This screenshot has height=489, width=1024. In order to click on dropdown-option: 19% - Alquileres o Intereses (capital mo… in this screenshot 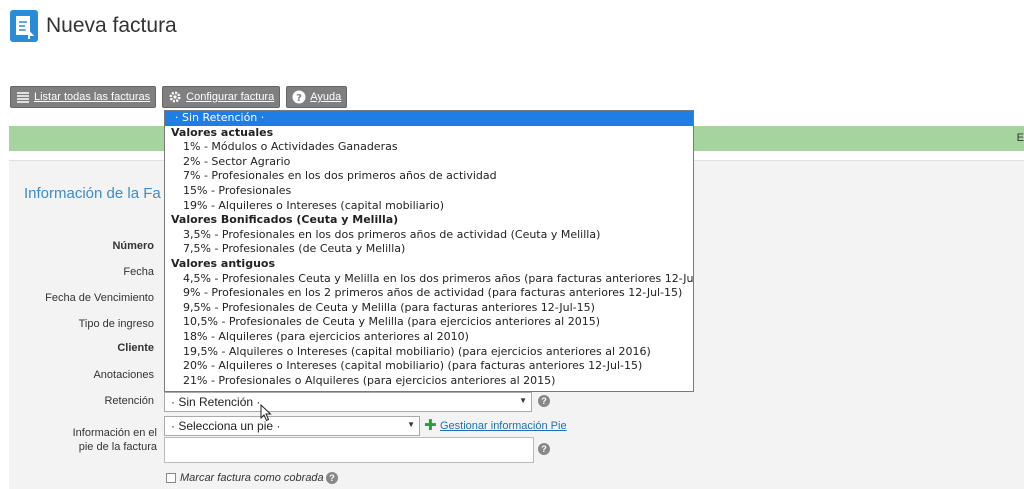, I will do `click(429, 206)`.